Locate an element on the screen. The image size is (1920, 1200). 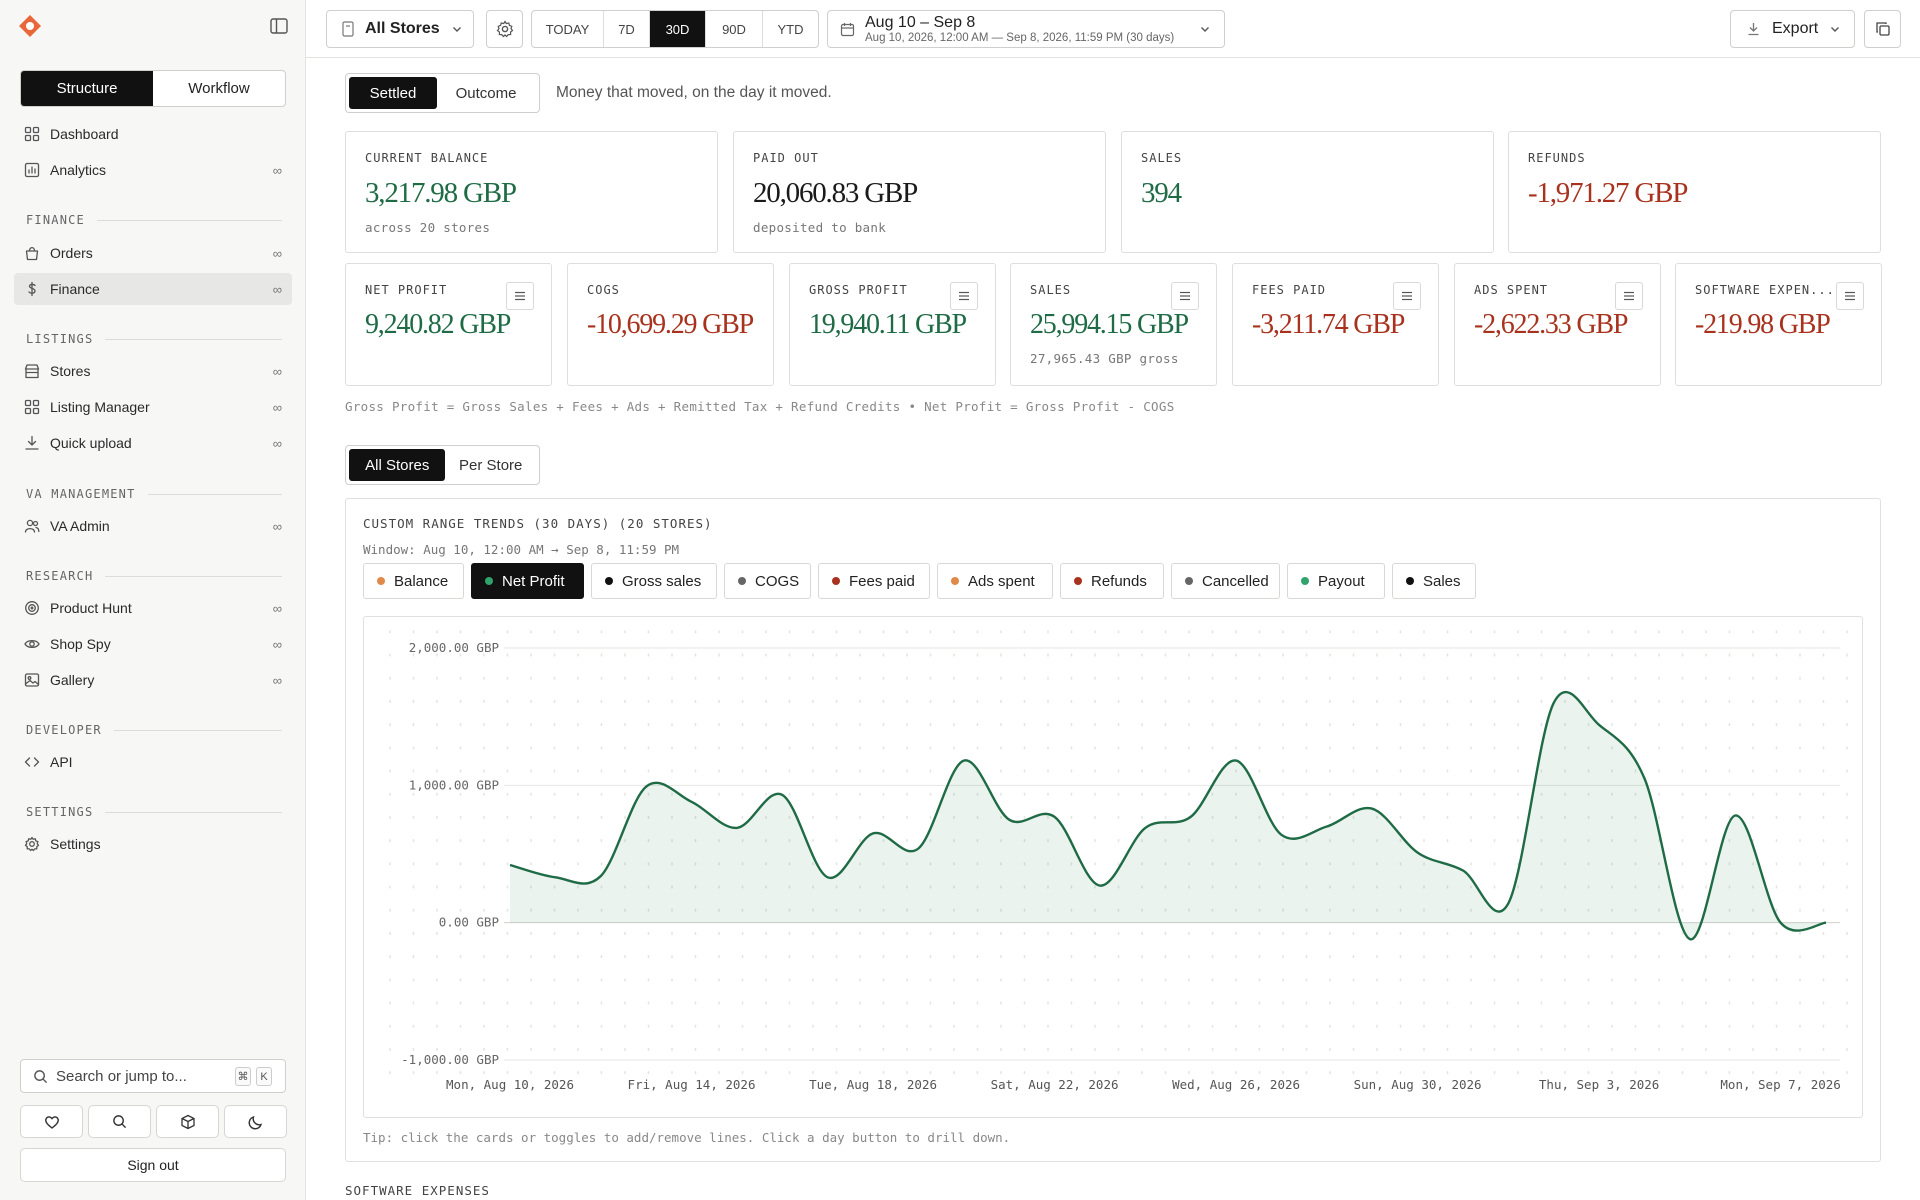
range-30d: 30D is located at coordinates (678, 29).